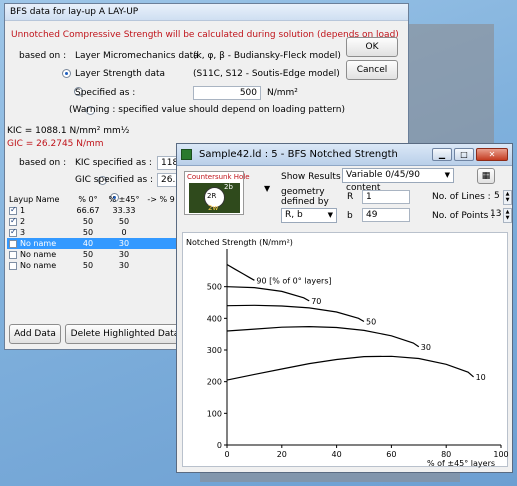 The image size is (517, 486). I want to click on lines-input: 5, so click(497, 197).